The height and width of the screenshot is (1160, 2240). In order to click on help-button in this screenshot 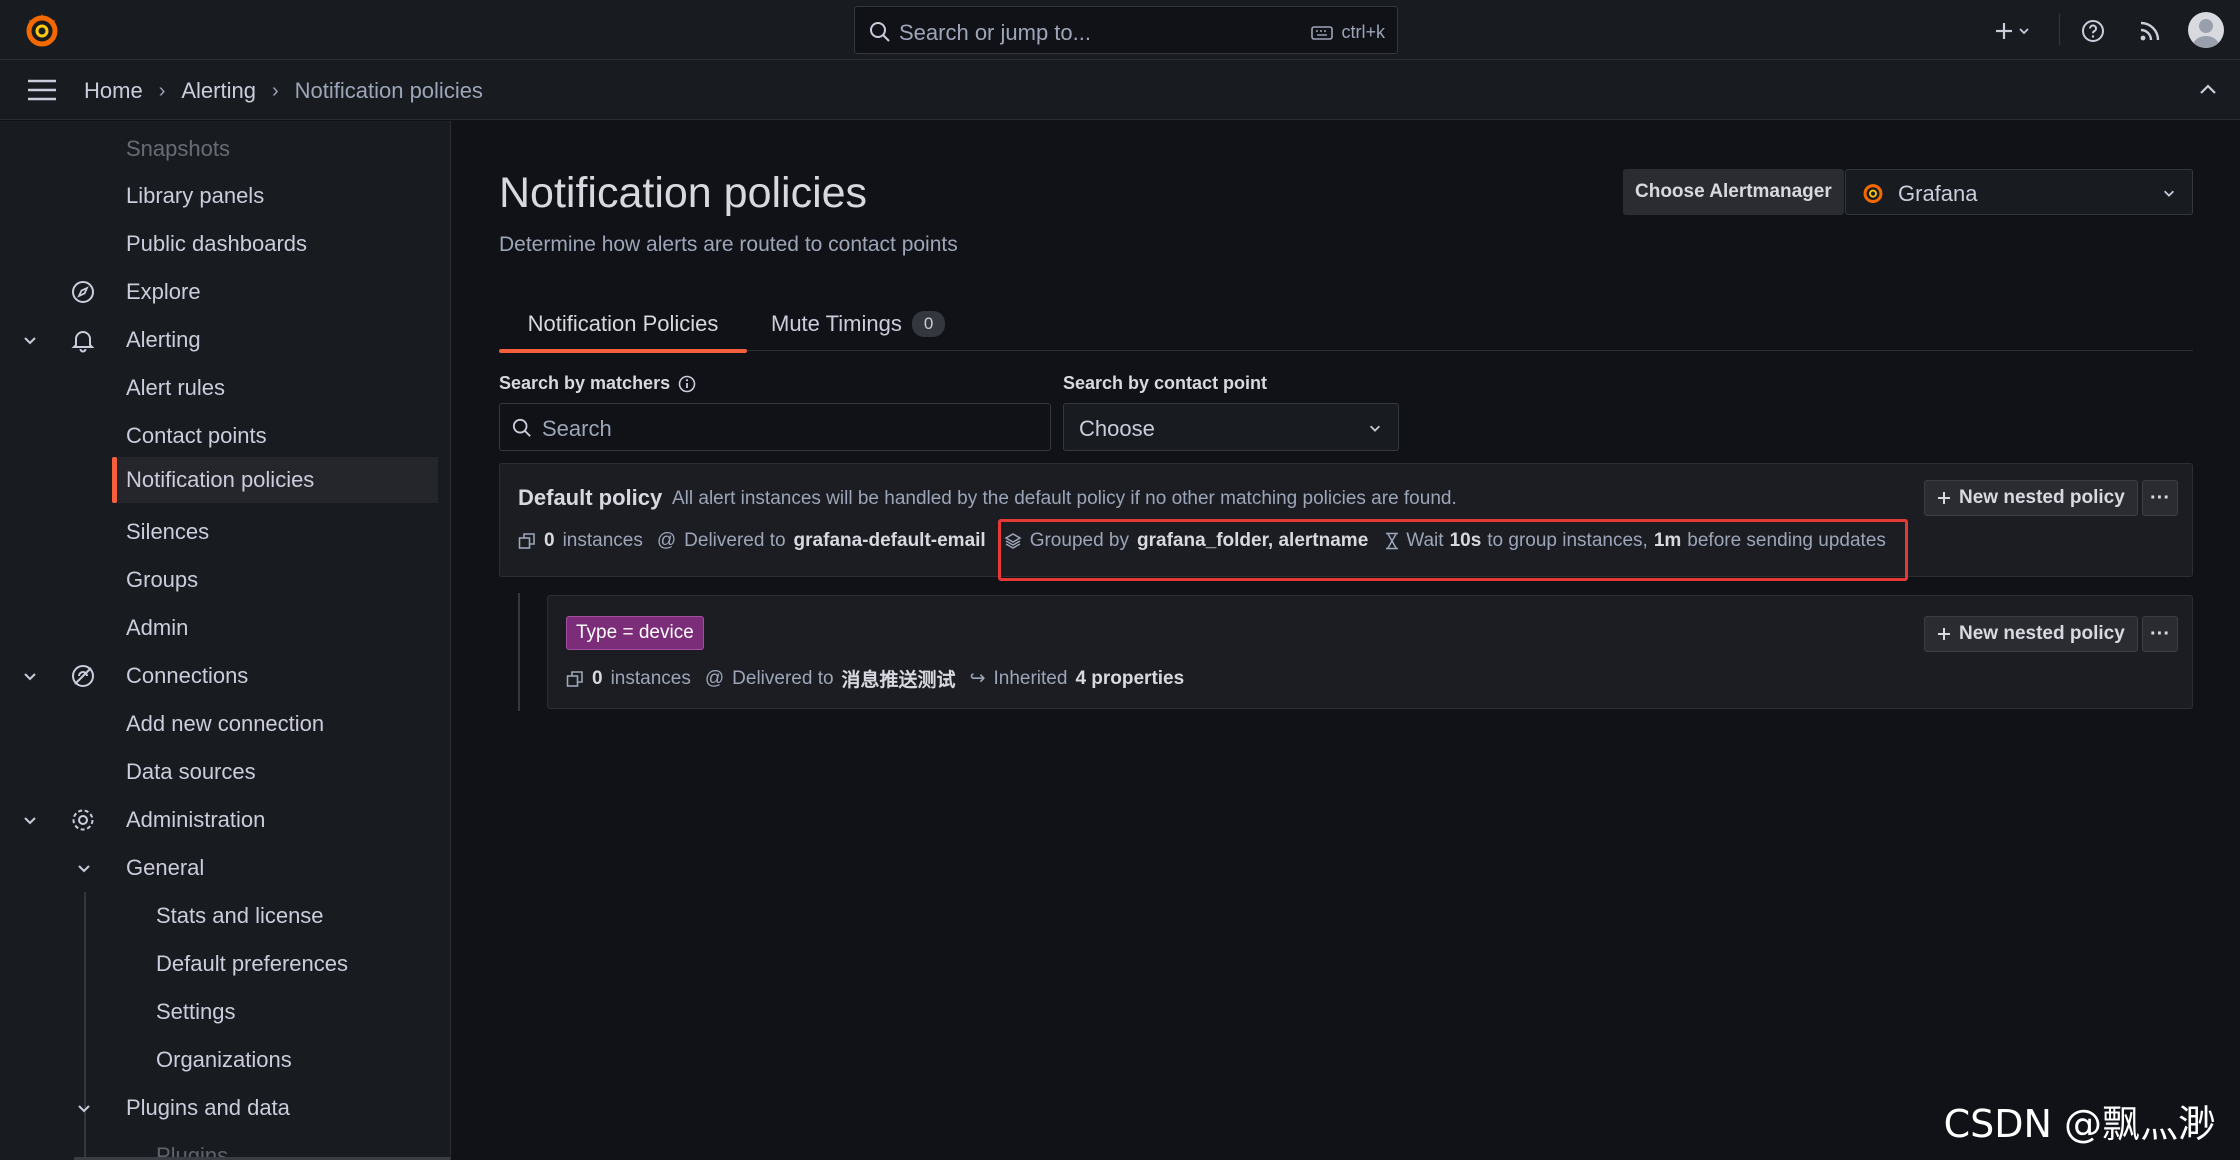, I will do `click(2093, 31)`.